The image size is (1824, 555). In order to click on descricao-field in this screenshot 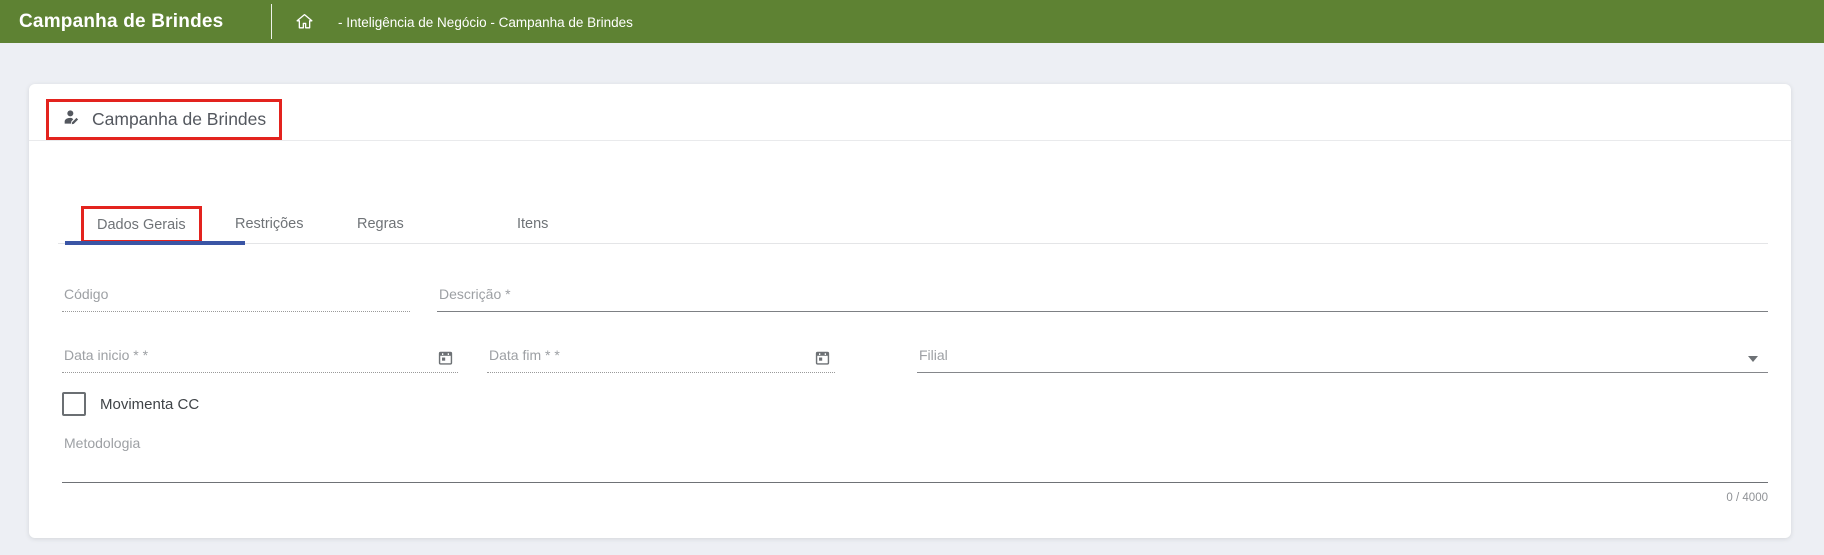, I will do `click(1102, 294)`.